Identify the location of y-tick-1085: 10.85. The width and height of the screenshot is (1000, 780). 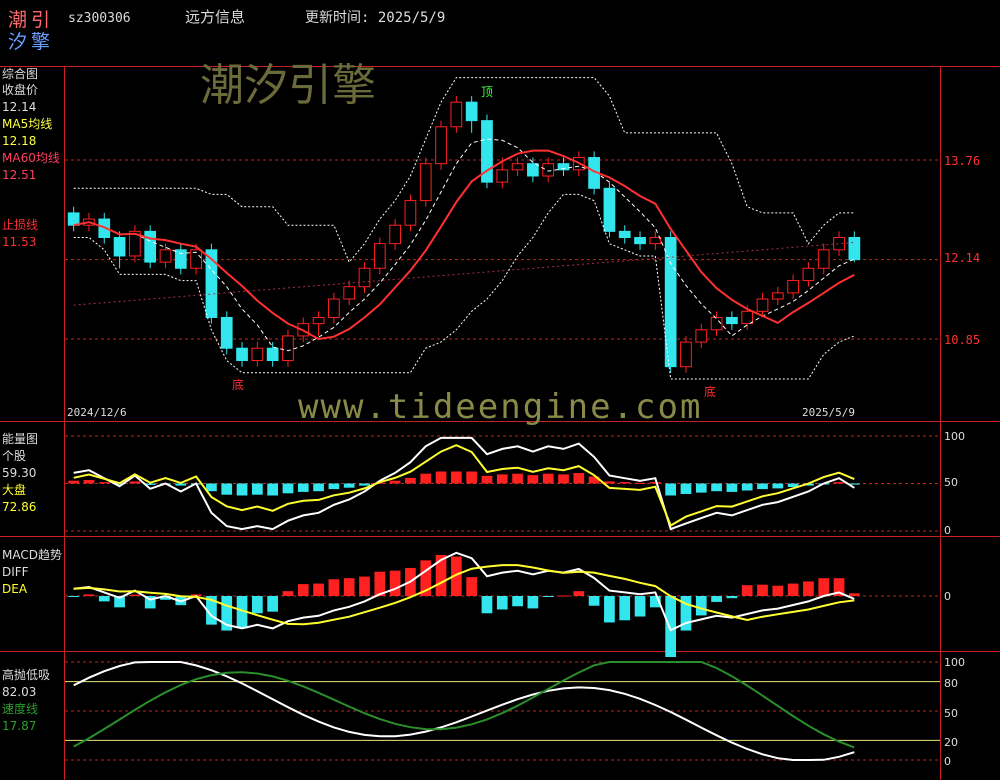
(962, 340).